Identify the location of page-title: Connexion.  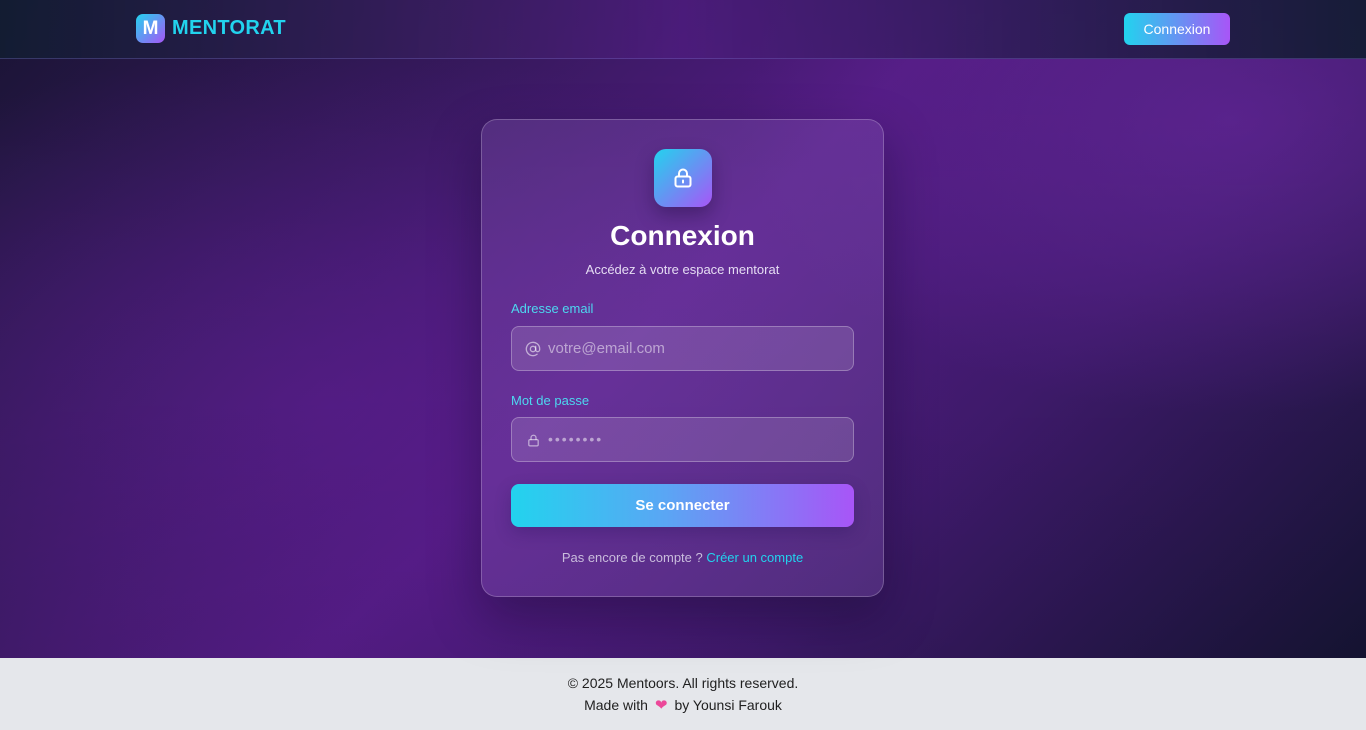
(682, 235).